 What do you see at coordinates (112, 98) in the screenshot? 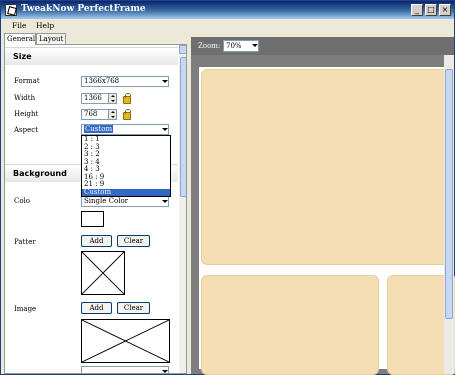
I see `width-spinner` at bounding box center [112, 98].